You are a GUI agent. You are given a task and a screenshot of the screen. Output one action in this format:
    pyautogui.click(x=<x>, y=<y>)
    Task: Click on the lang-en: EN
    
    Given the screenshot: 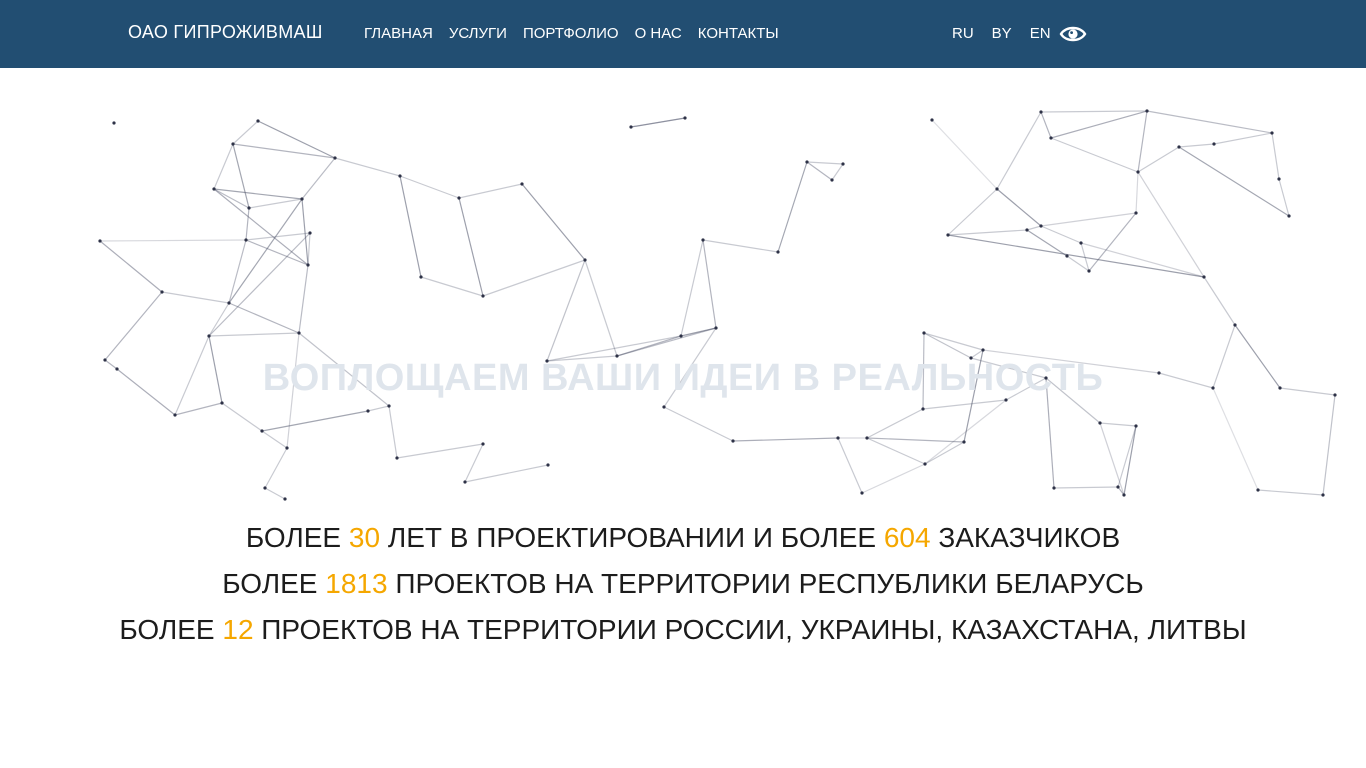 What is the action you would take?
    pyautogui.click(x=1040, y=34)
    